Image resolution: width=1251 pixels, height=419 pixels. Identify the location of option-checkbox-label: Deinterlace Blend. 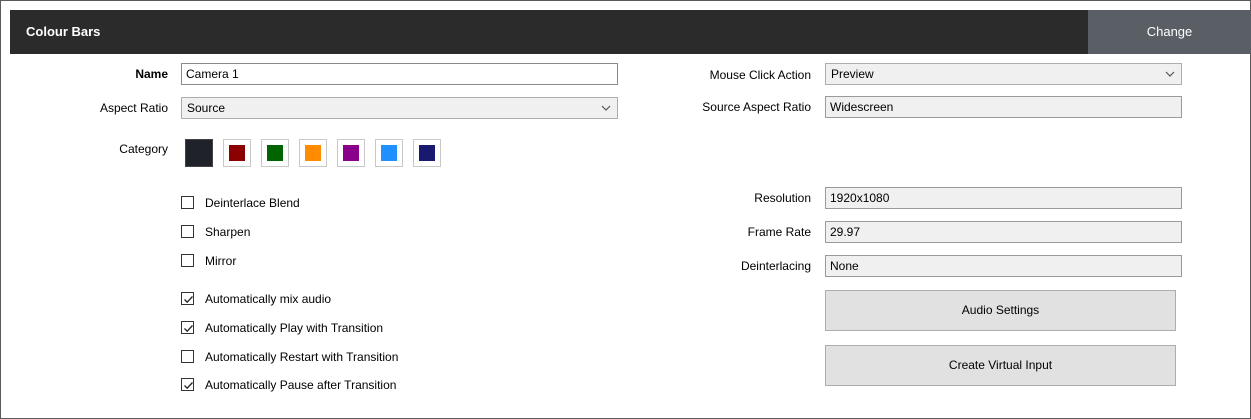
(252, 203).